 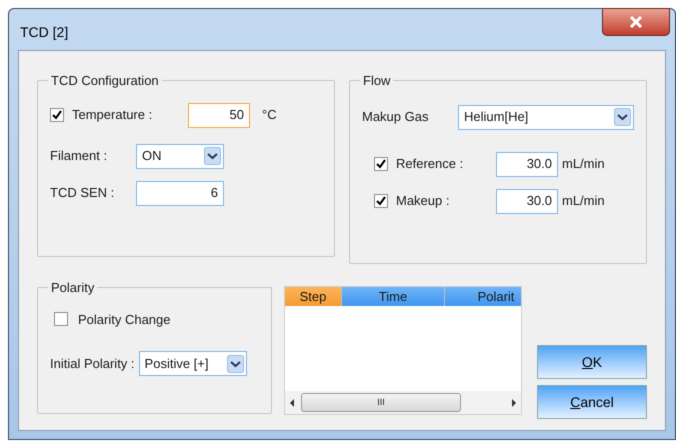 I want to click on number-field: 6, so click(x=180, y=193).